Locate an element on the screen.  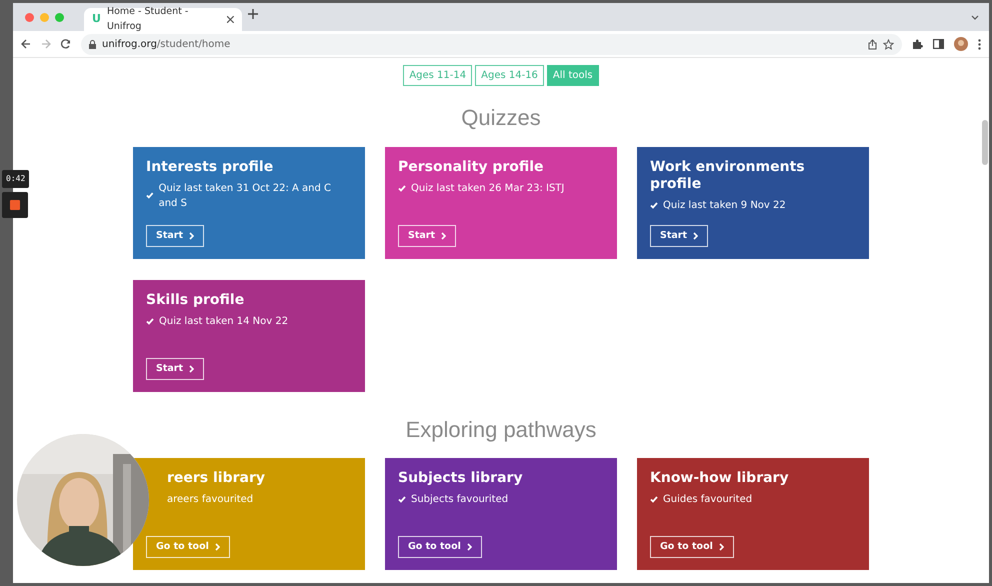
card-detail: Quiz last taken 9 Nov 22 is located at coordinates (724, 205).